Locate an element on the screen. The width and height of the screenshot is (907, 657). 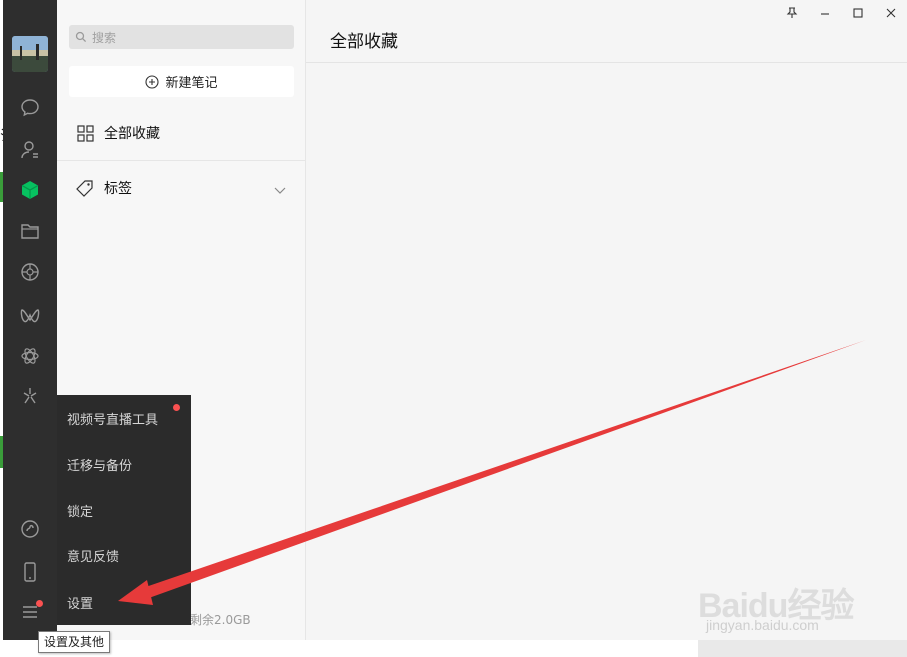
search-icon is located at coordinates (81, 37).